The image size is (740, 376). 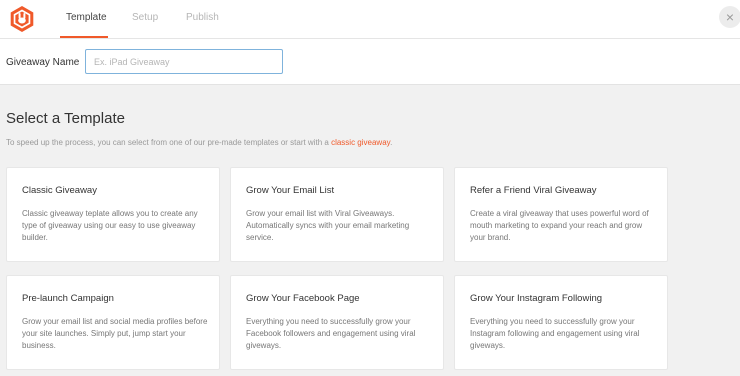 I want to click on top-bar: Template Setup Publish ×, so click(x=370, y=19).